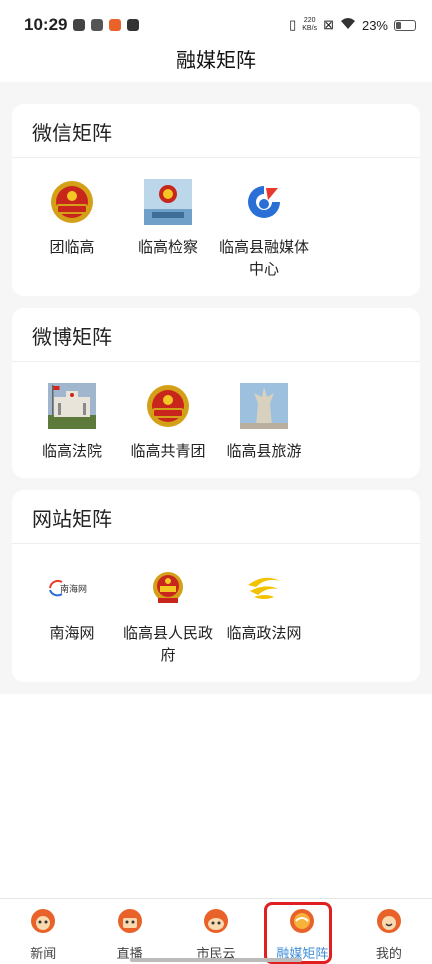 This screenshot has height=964, width=432. I want to click on nanhai-logo-icon: 南海网, so click(72, 588).